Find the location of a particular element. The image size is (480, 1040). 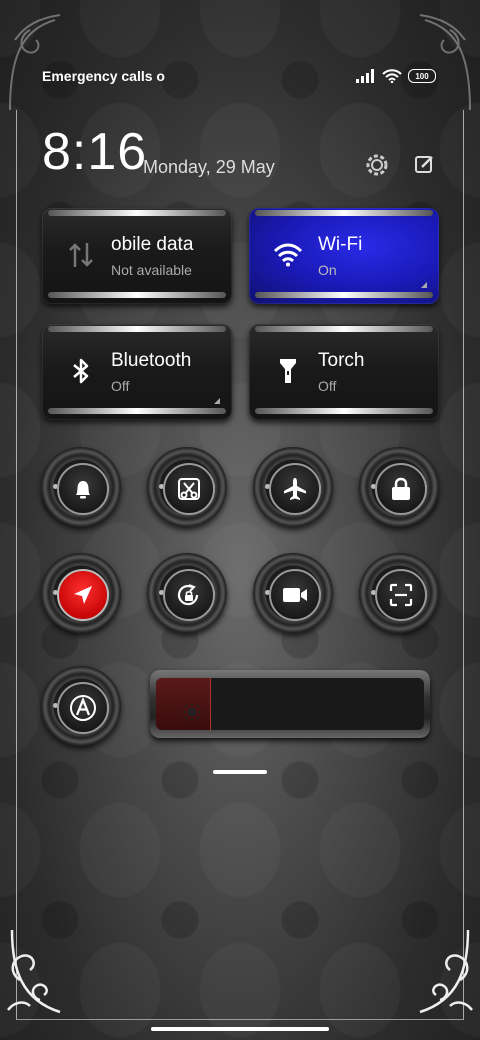

tile-status: Not available is located at coordinates (151, 270).